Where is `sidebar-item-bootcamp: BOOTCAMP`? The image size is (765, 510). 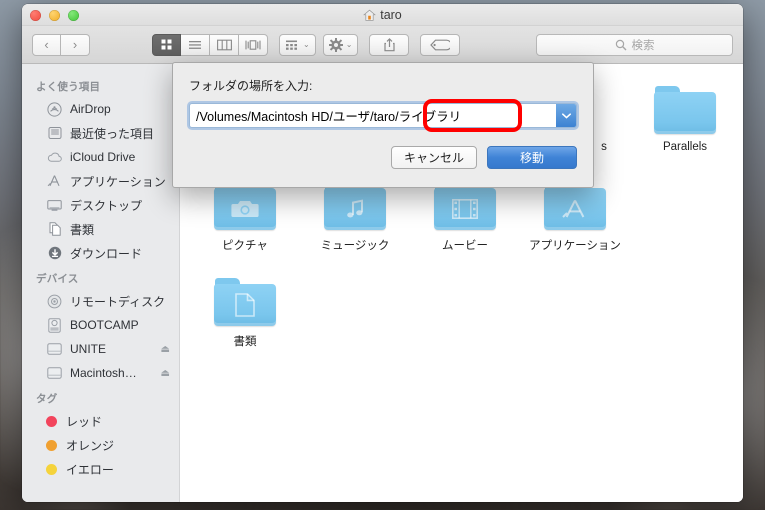 sidebar-item-bootcamp: BOOTCAMP is located at coordinates (100, 325).